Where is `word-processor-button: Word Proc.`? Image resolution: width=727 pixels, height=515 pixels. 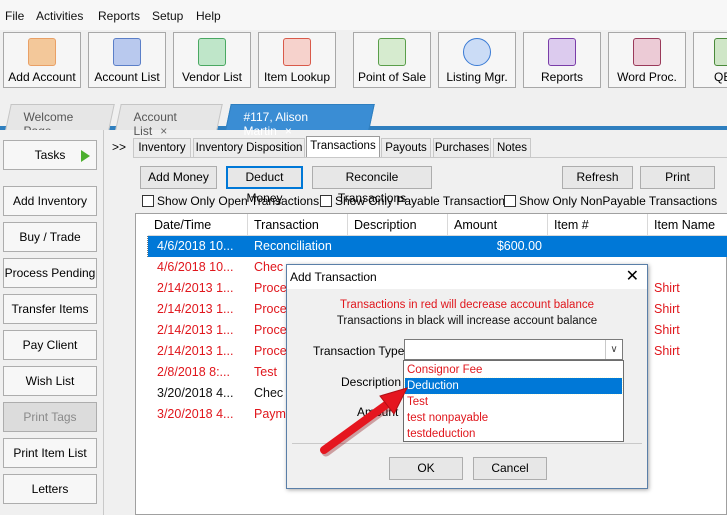 word-processor-button: Word Proc. is located at coordinates (647, 60).